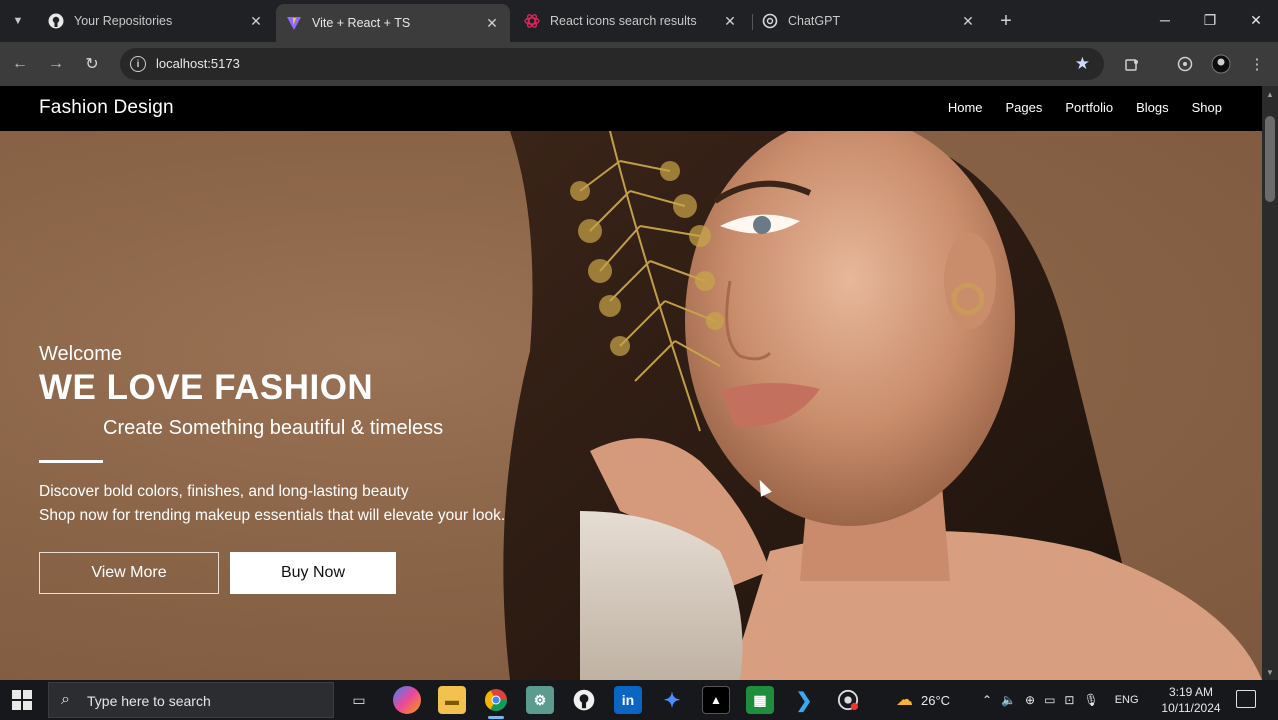 The width and height of the screenshot is (1278, 720). I want to click on task-view-icon: ▭, so click(359, 700).